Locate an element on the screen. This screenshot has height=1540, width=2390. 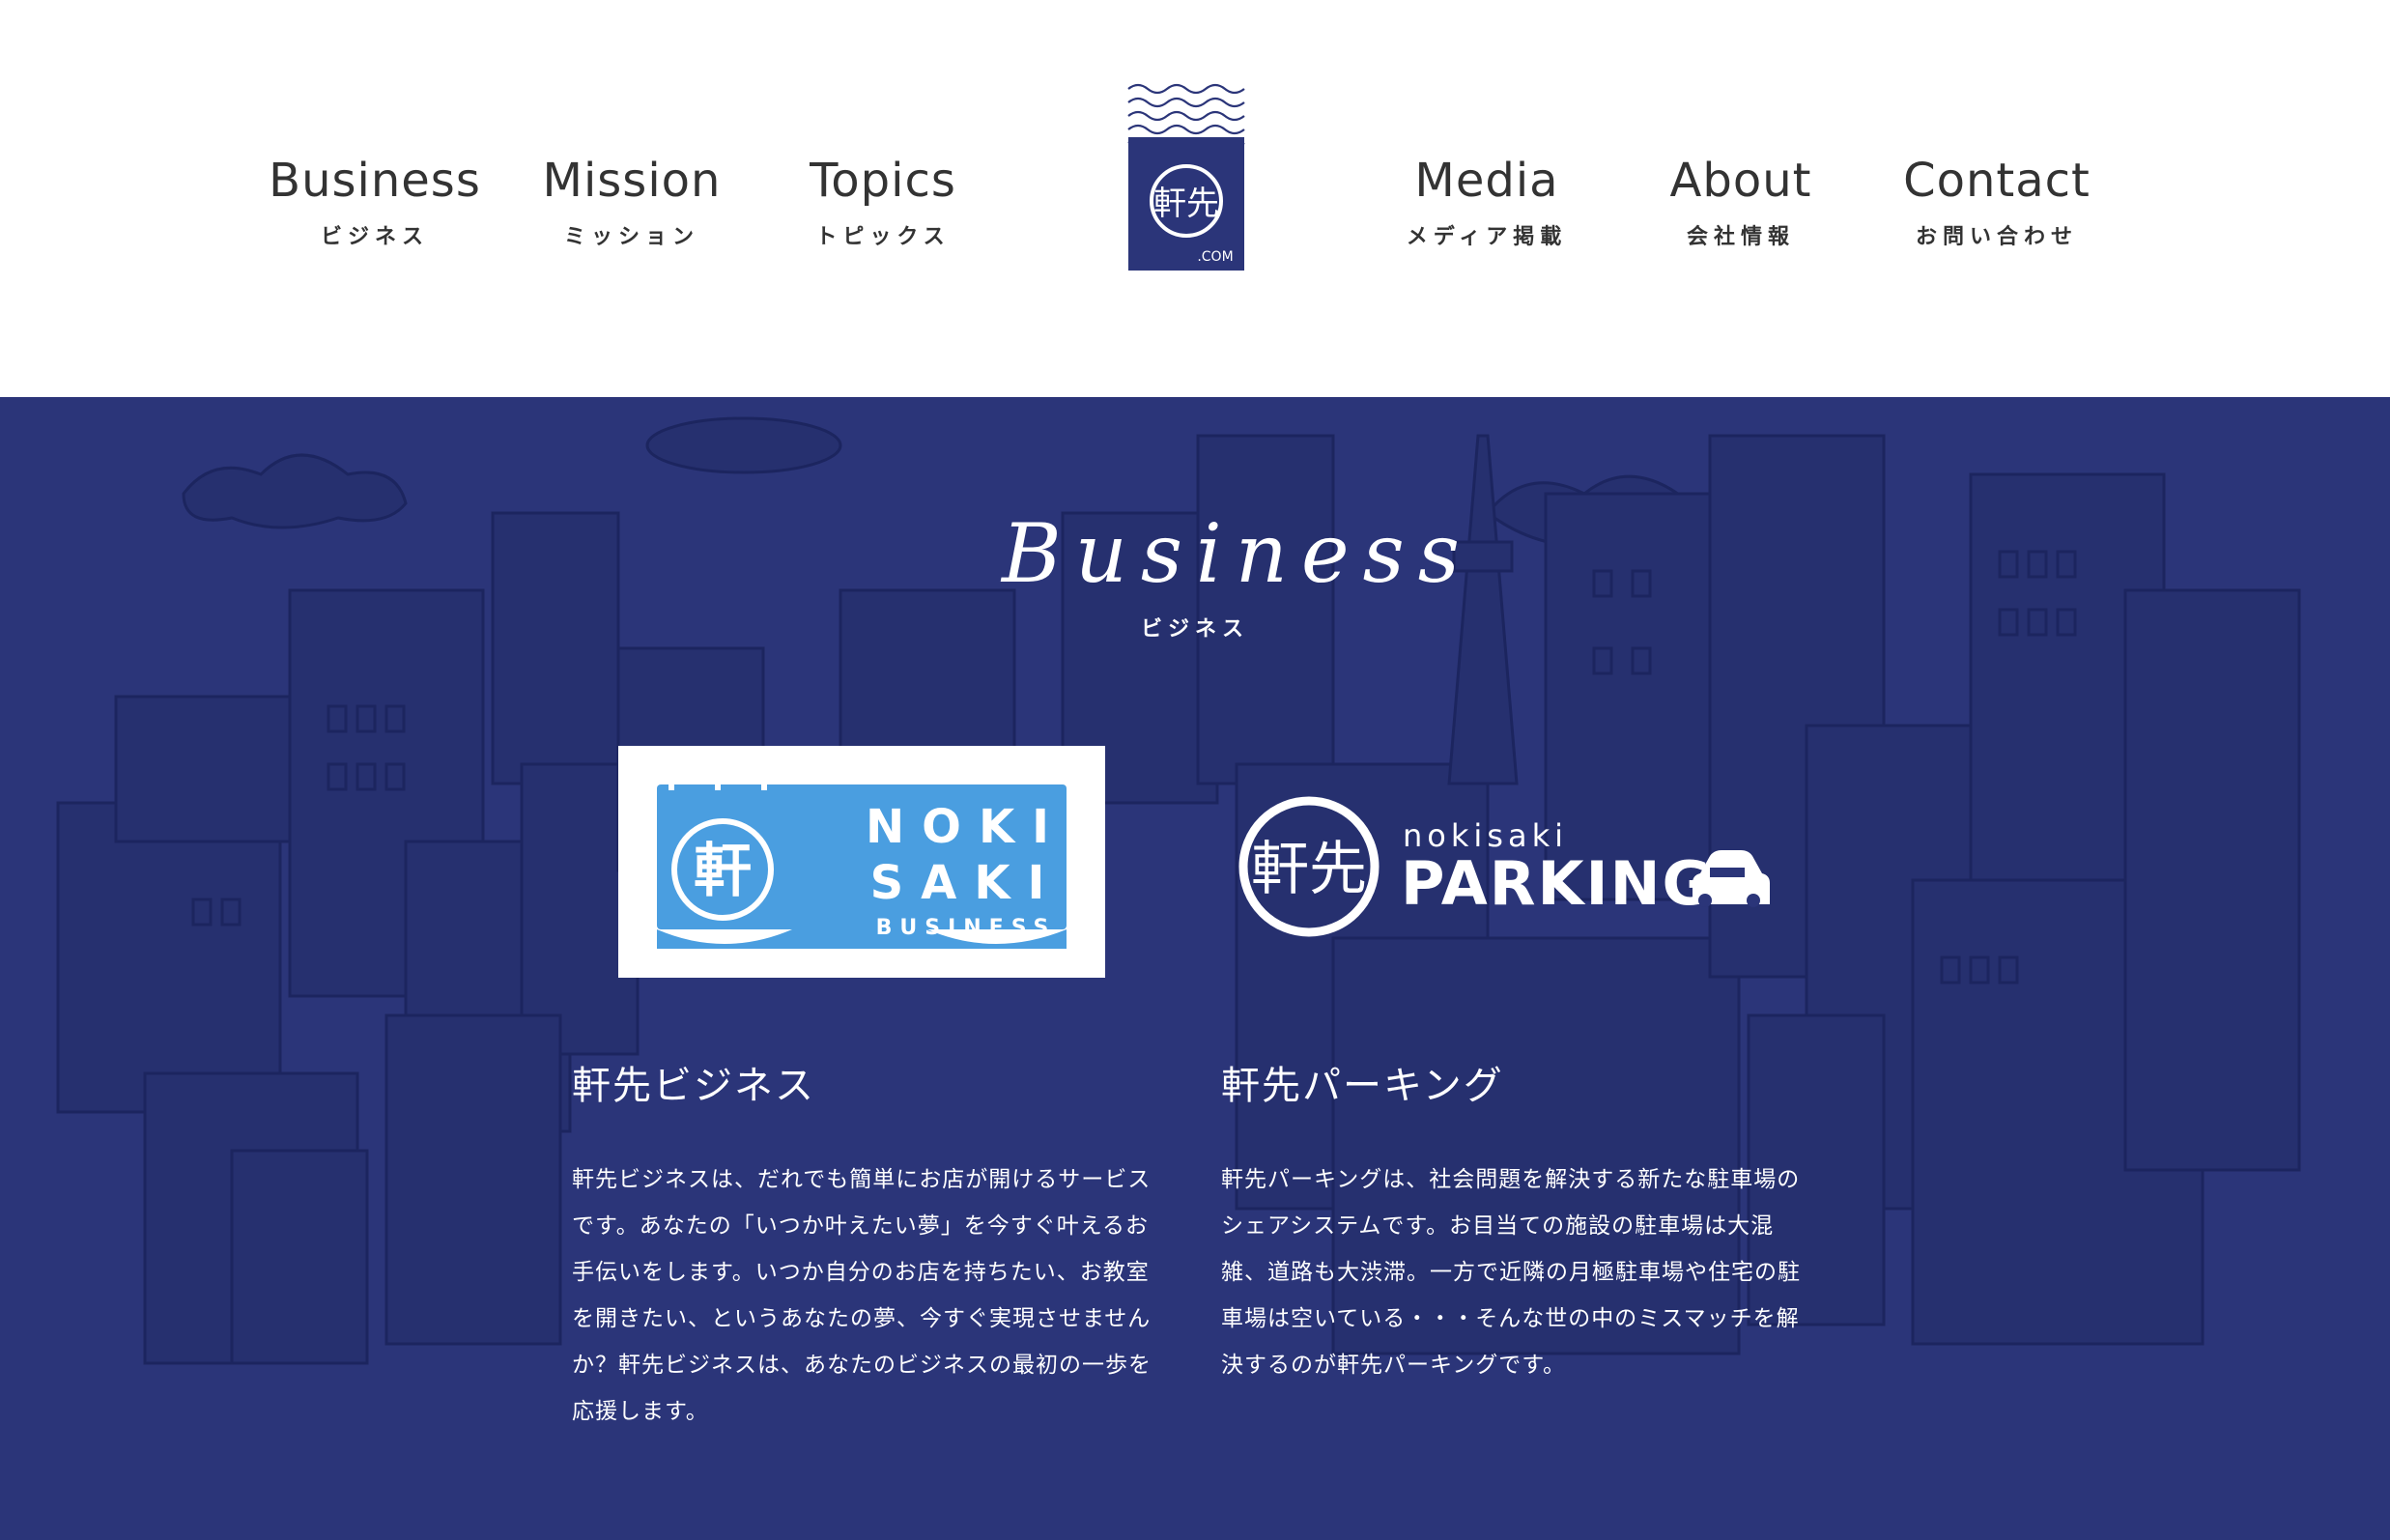
nokisaki-parking-logo-icon: 軒先 nokisaki PARKING is located at coordinates (1504, 866).